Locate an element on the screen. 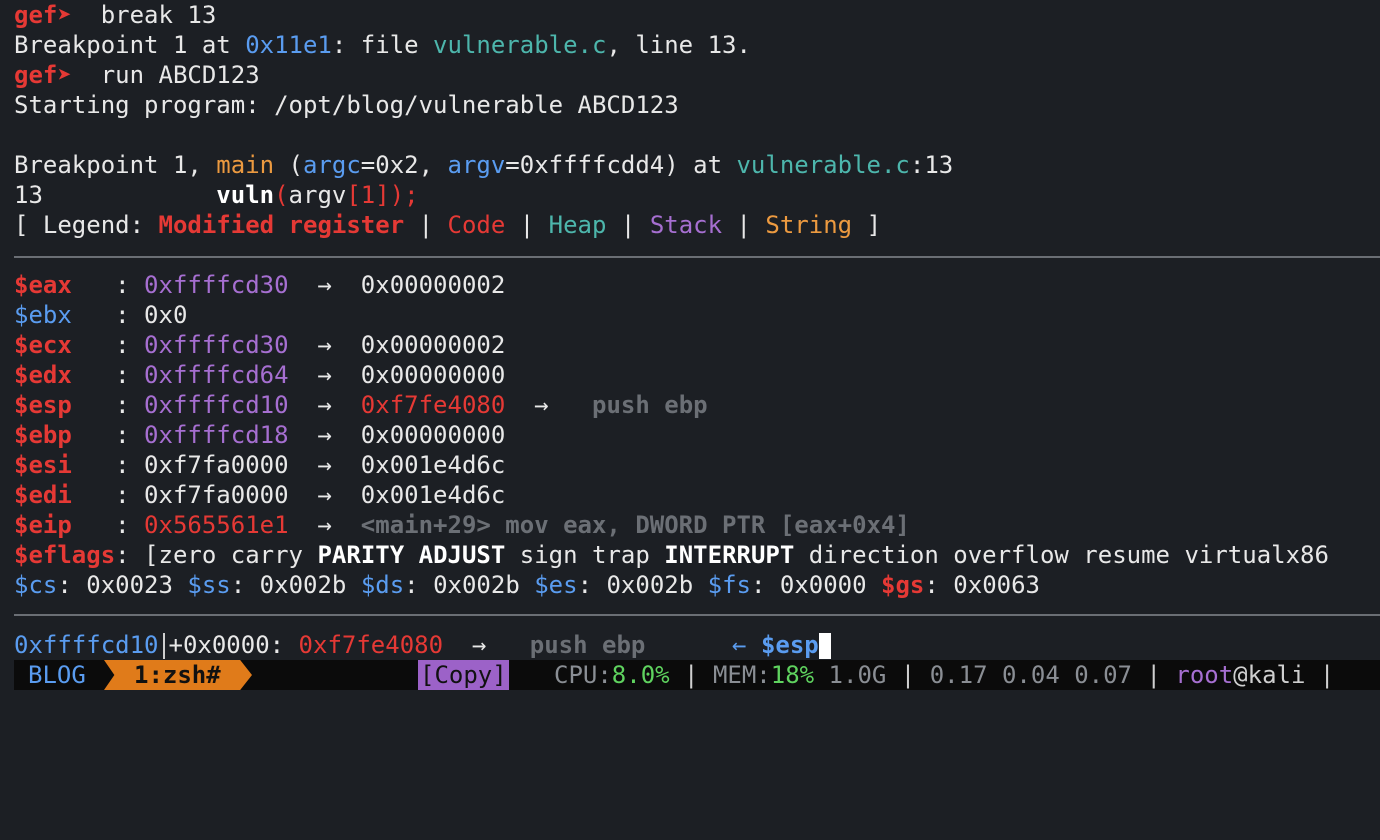 This screenshot has width=1380, height=840. mem-label: MEM: is located at coordinates (741, 675).